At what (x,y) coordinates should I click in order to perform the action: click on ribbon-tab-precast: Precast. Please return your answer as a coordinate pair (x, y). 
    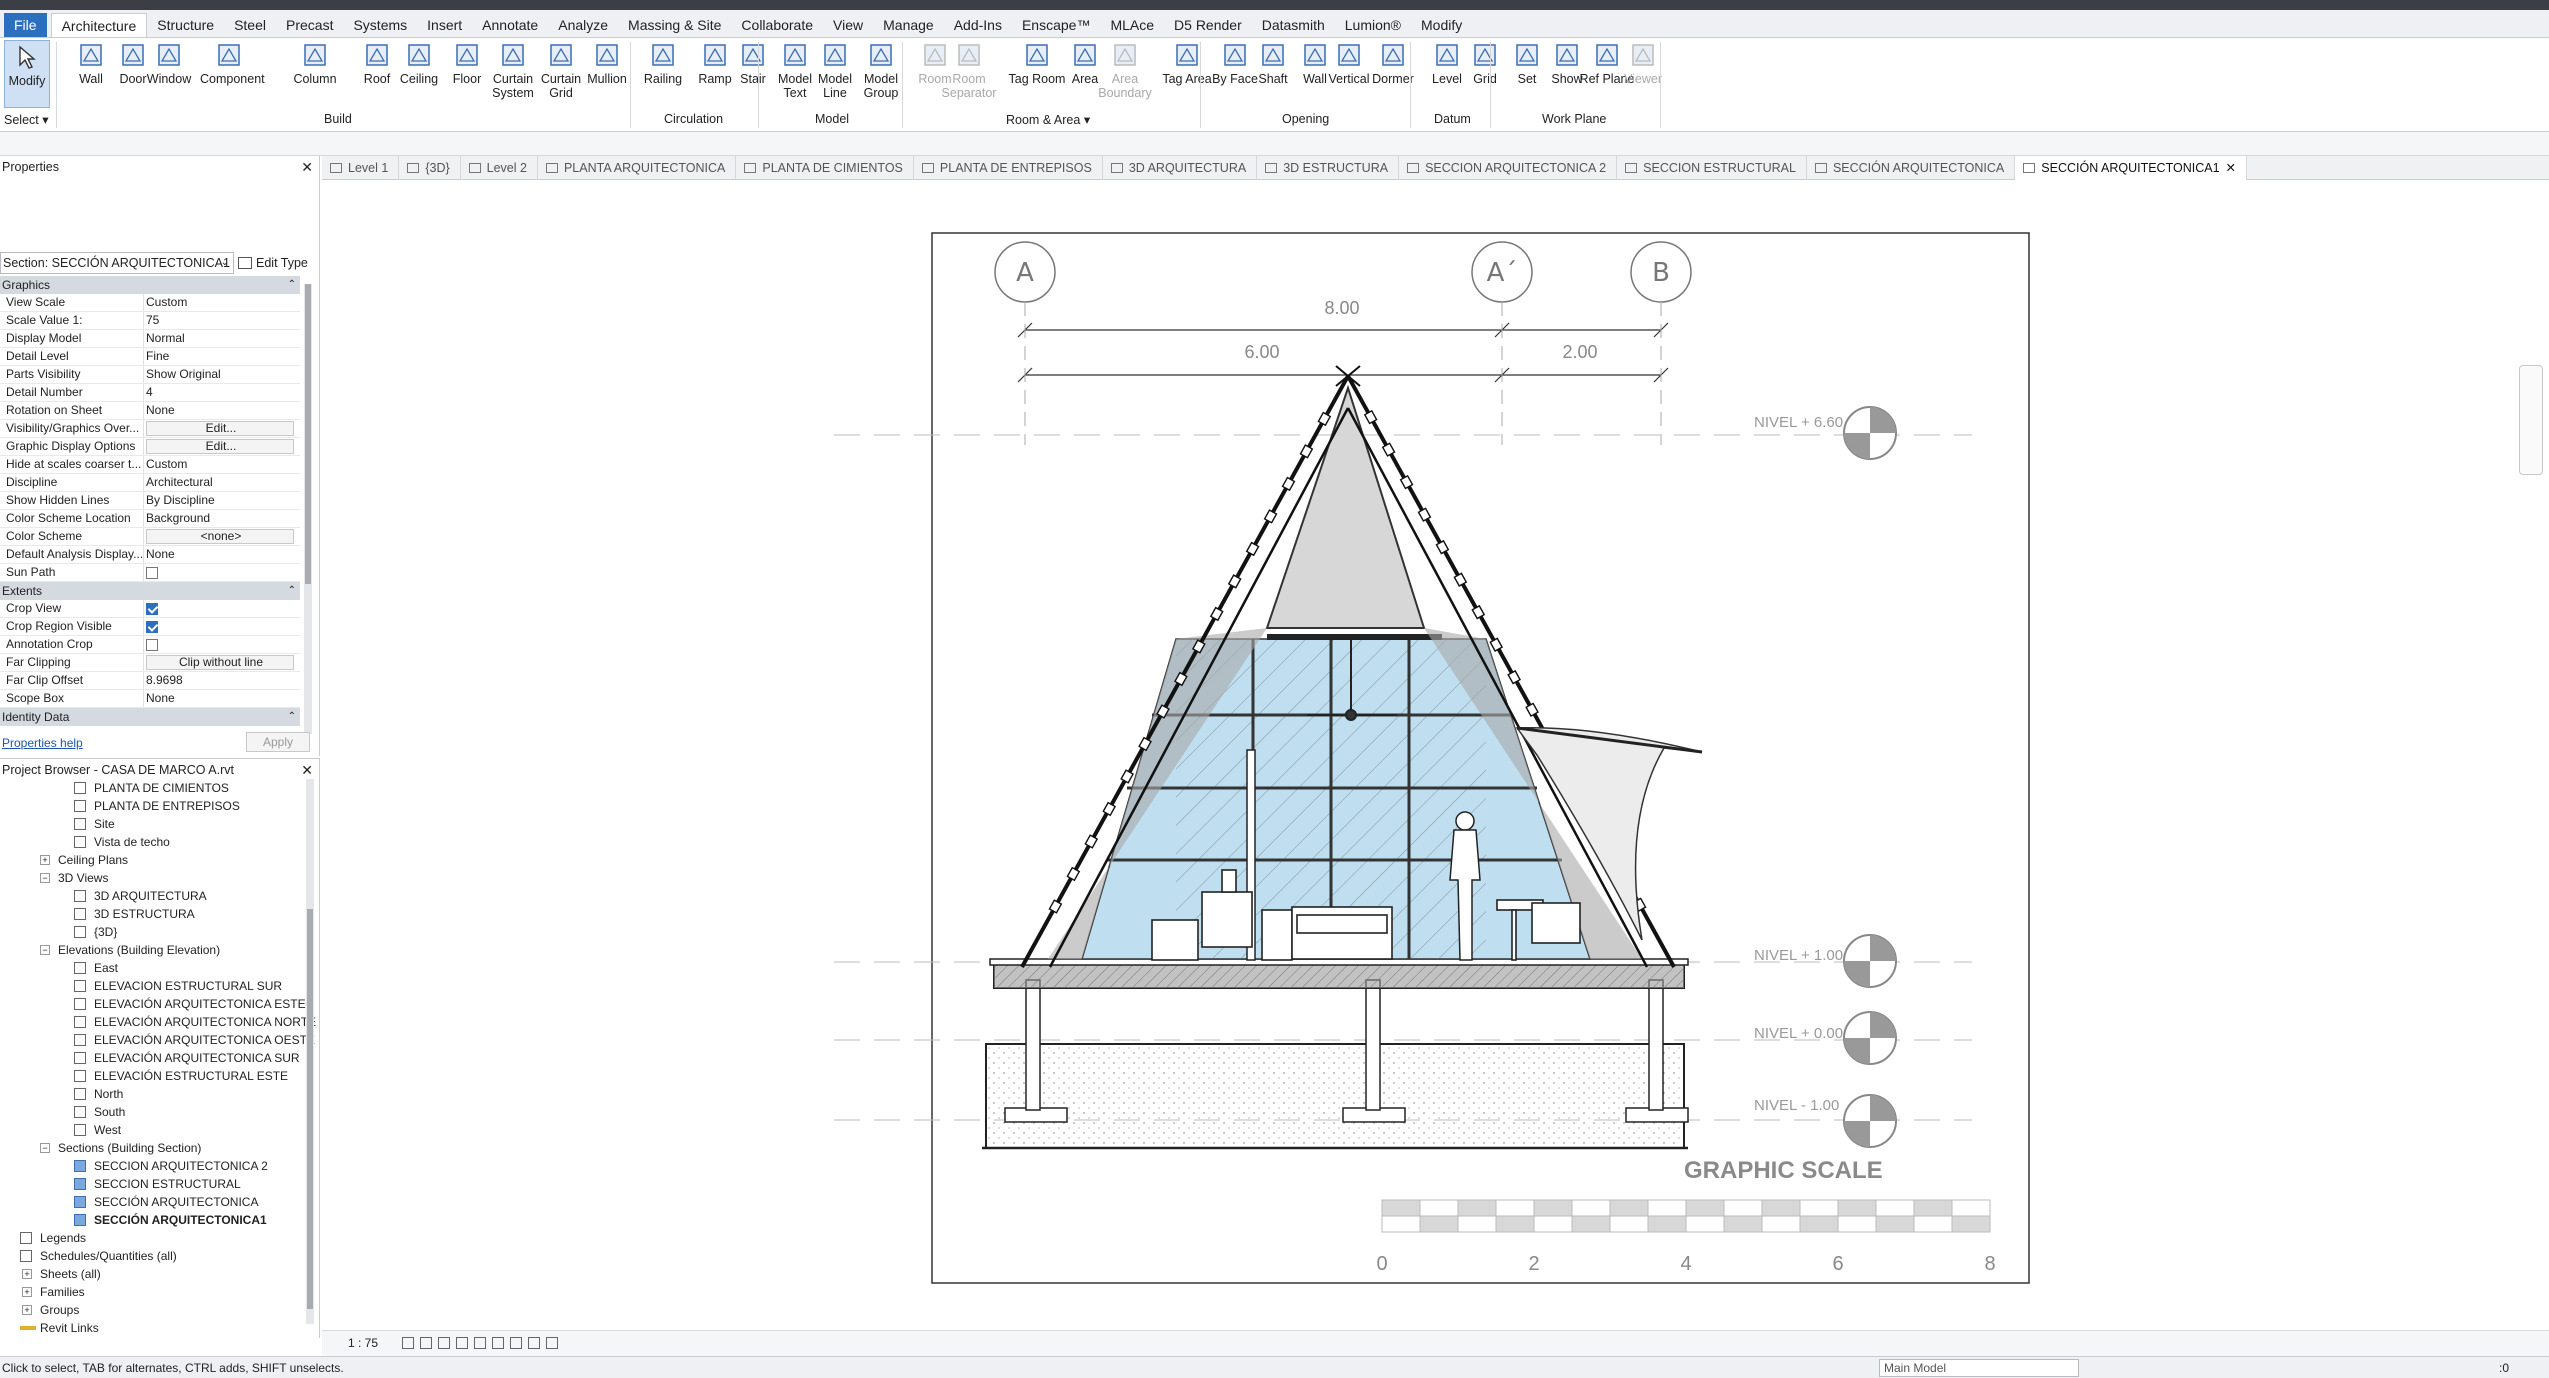
    Looking at the image, I should click on (309, 25).